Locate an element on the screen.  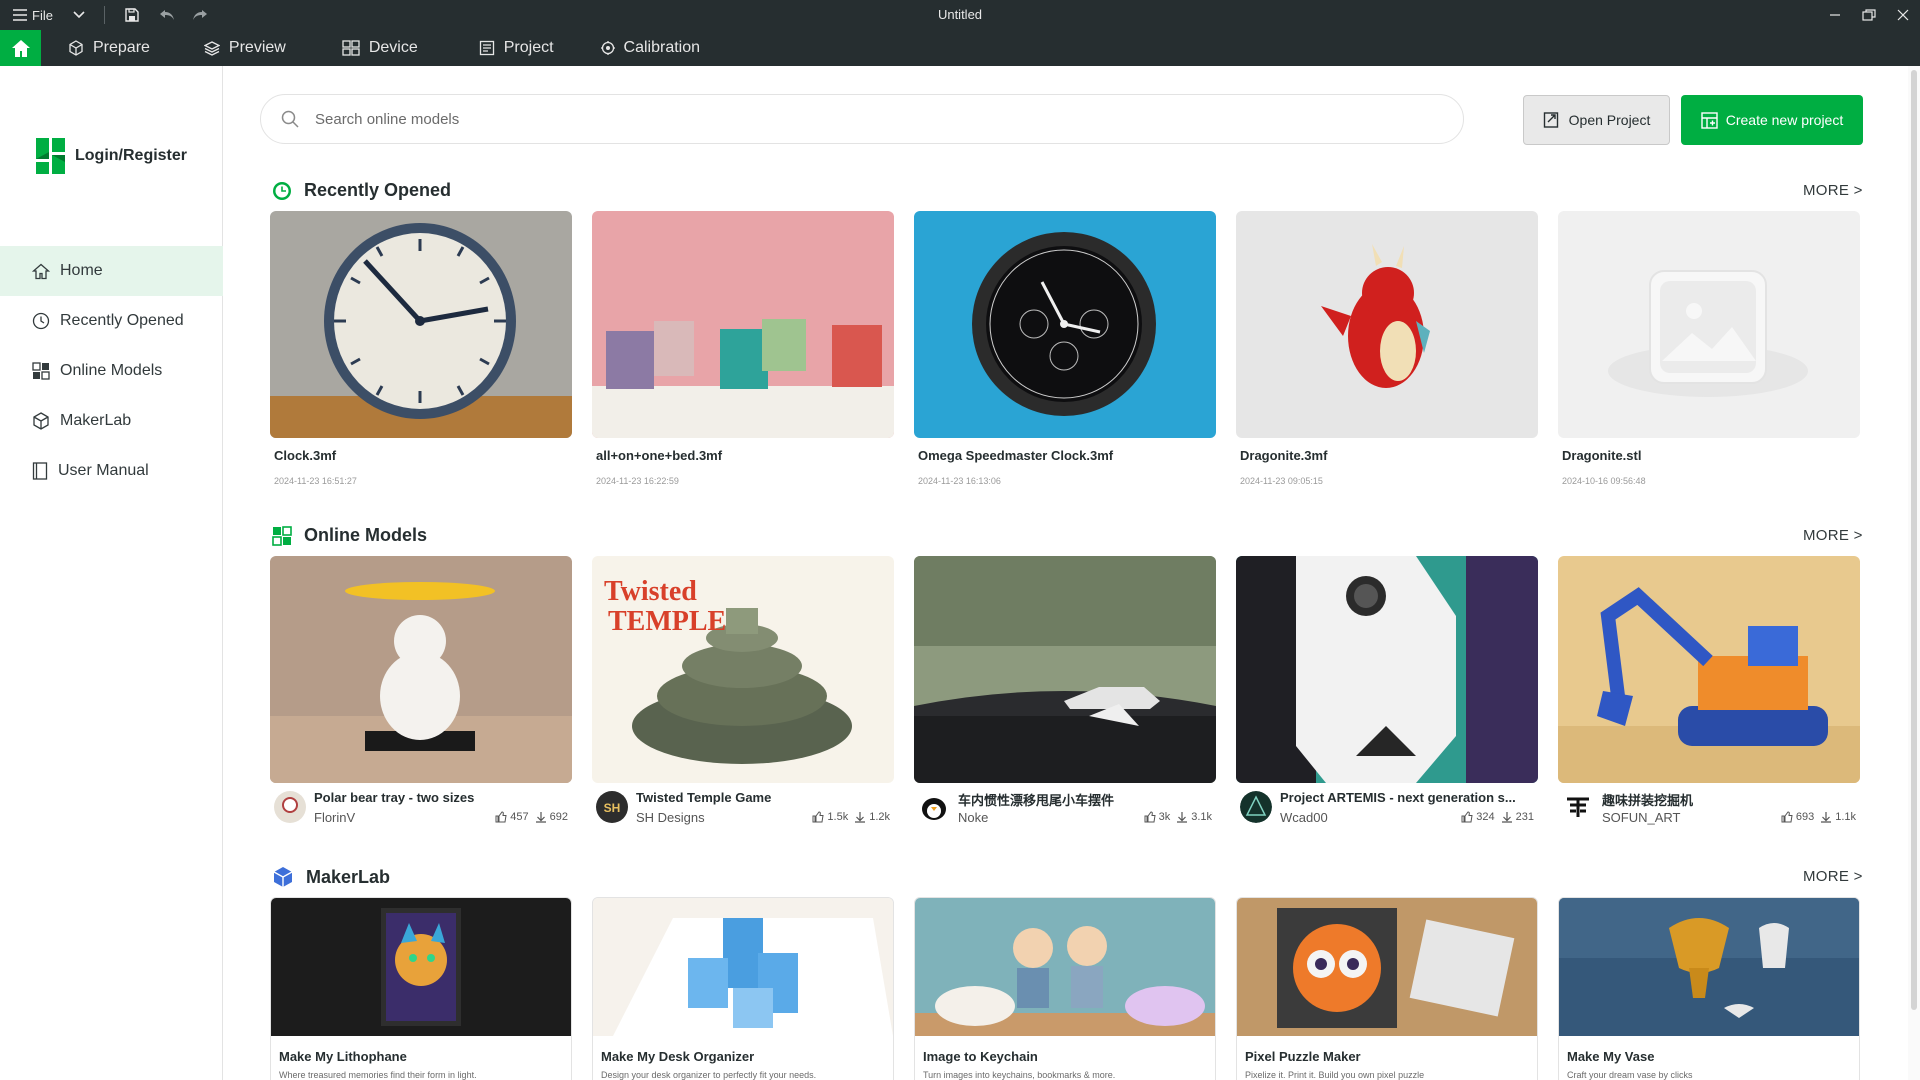
tab-device: Device is located at coordinates (380, 48).